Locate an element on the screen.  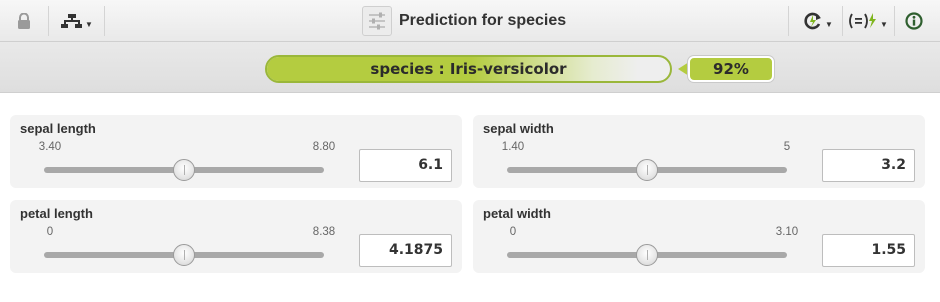
prediction-bar: species : Iris-versicolor is located at coordinates (468, 69).